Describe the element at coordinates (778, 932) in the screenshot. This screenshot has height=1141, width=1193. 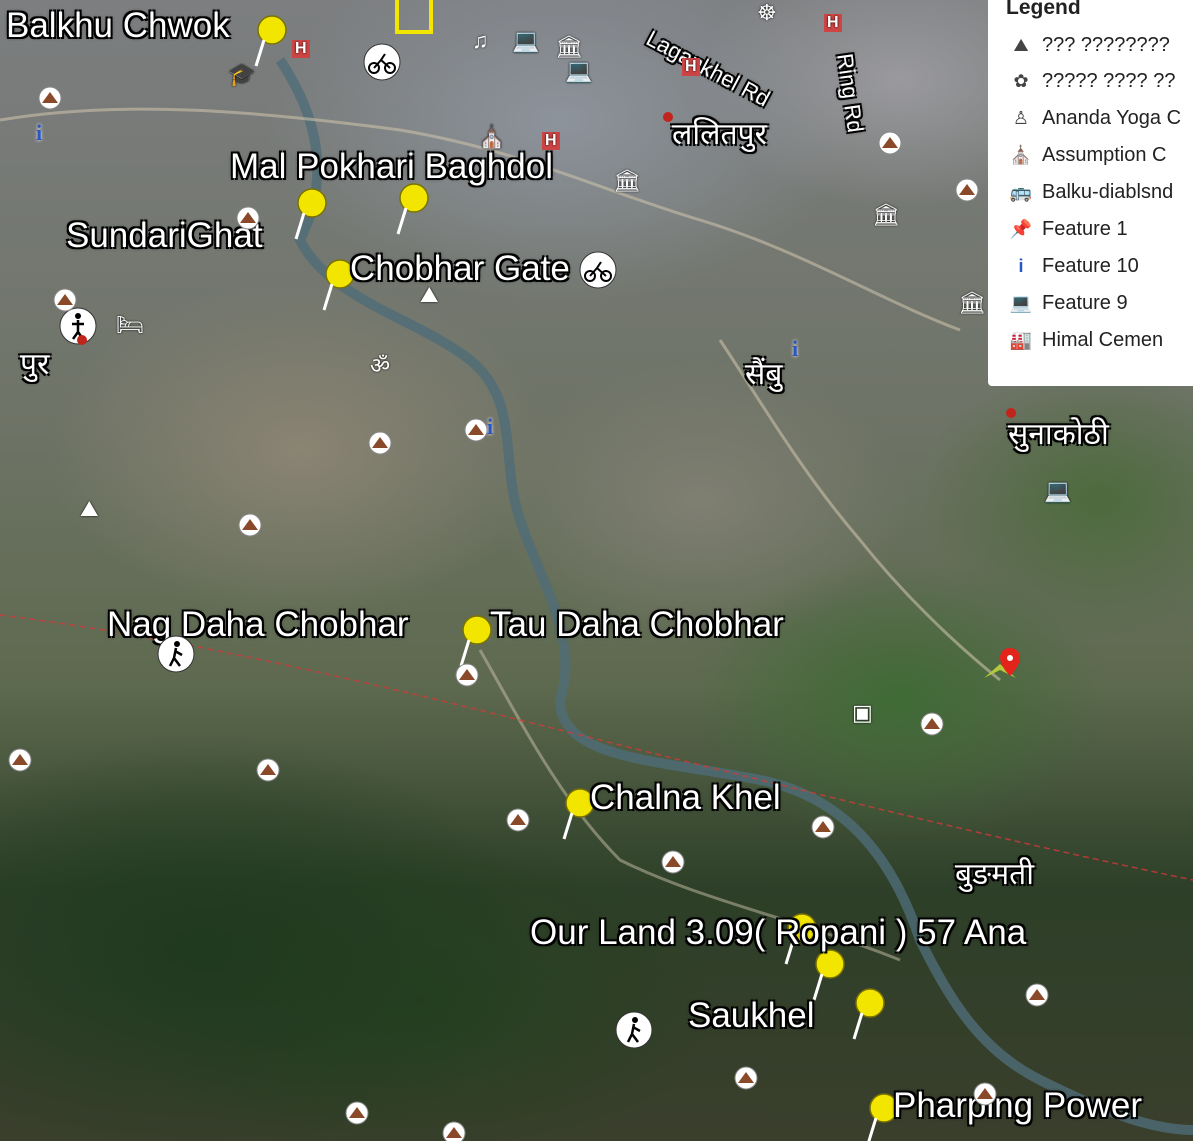
I see `place-label: Our Land 3.09( Ropani ) 57 Ana` at that location.